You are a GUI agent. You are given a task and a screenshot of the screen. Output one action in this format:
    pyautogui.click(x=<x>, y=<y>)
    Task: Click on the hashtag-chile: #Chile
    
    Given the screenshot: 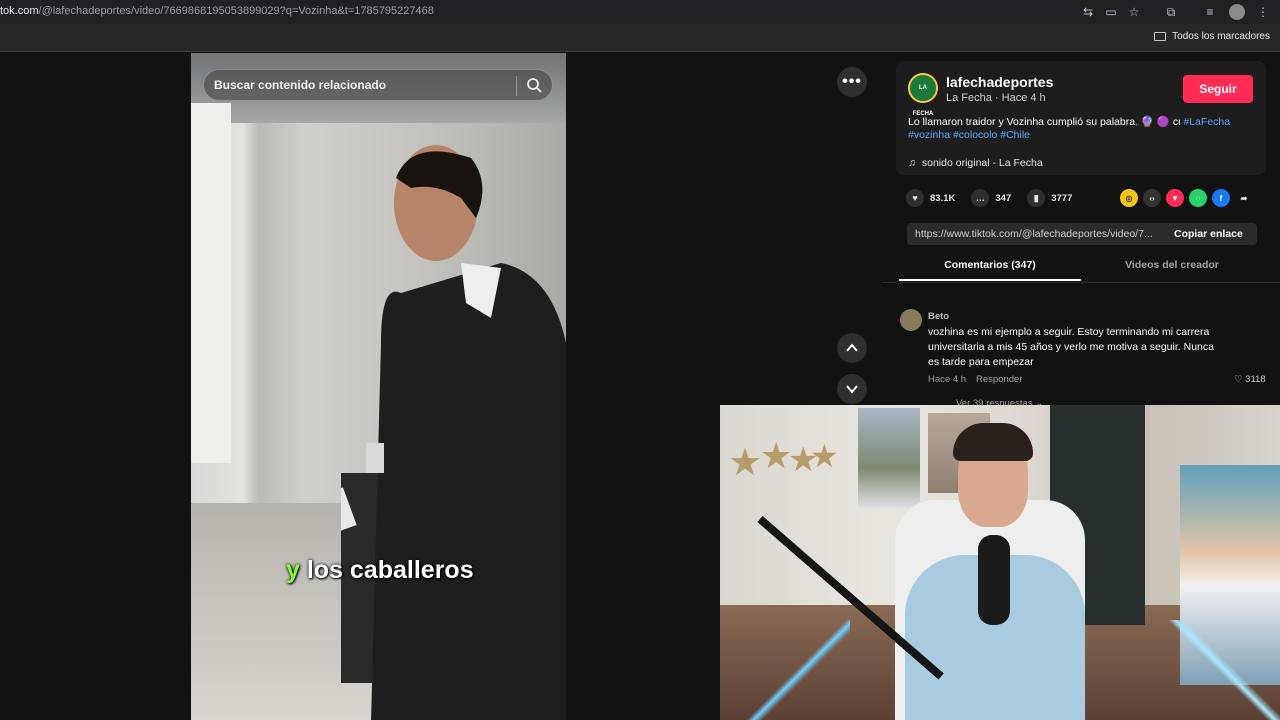 What is the action you would take?
    pyautogui.click(x=1015, y=135)
    